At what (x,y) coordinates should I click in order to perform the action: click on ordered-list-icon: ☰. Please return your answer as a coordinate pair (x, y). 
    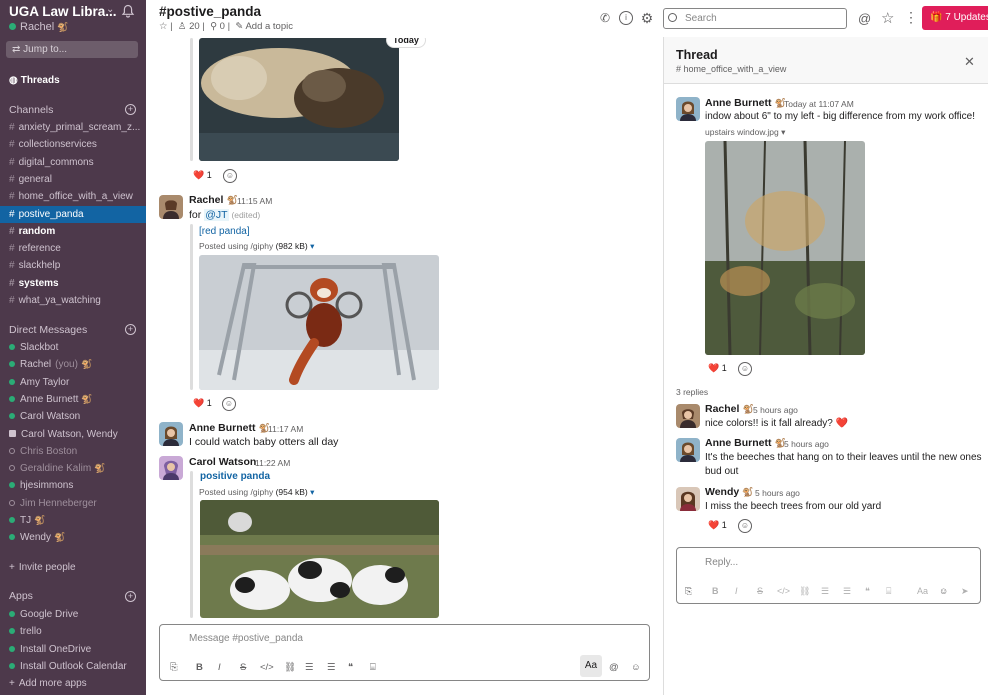
    Looking at the image, I should click on (309, 667).